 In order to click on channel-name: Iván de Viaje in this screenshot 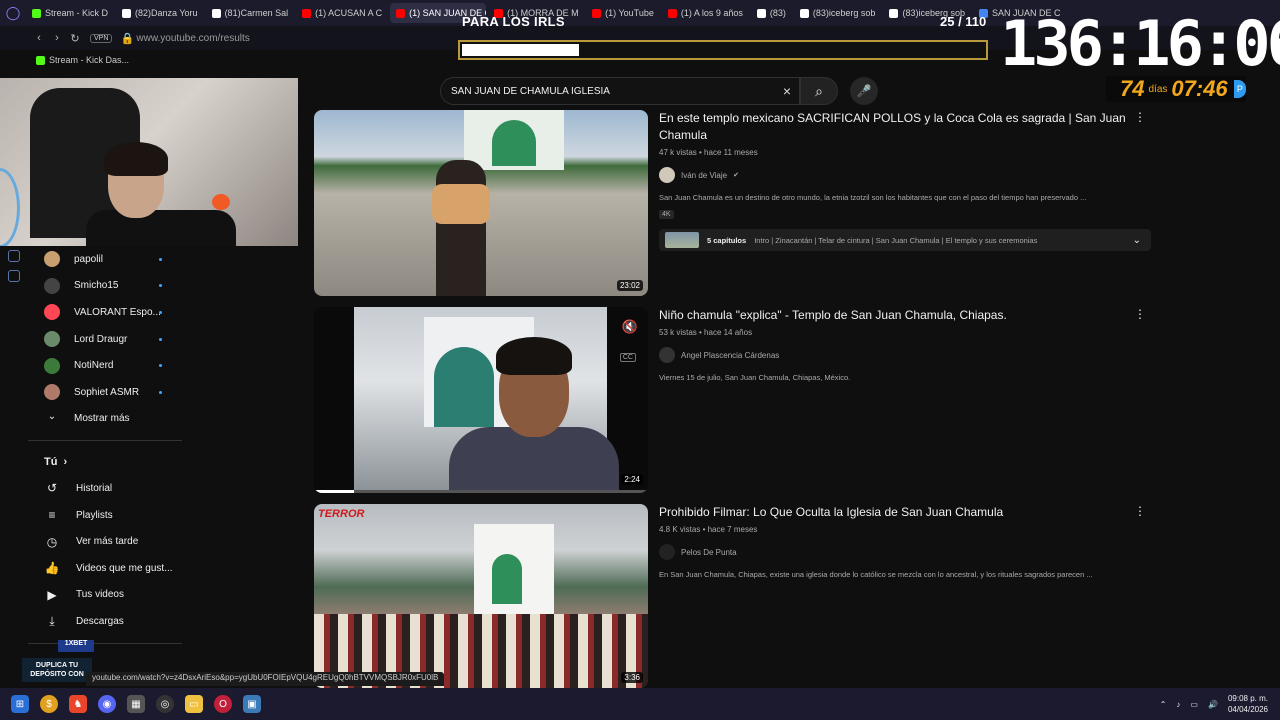, I will do `click(704, 175)`.